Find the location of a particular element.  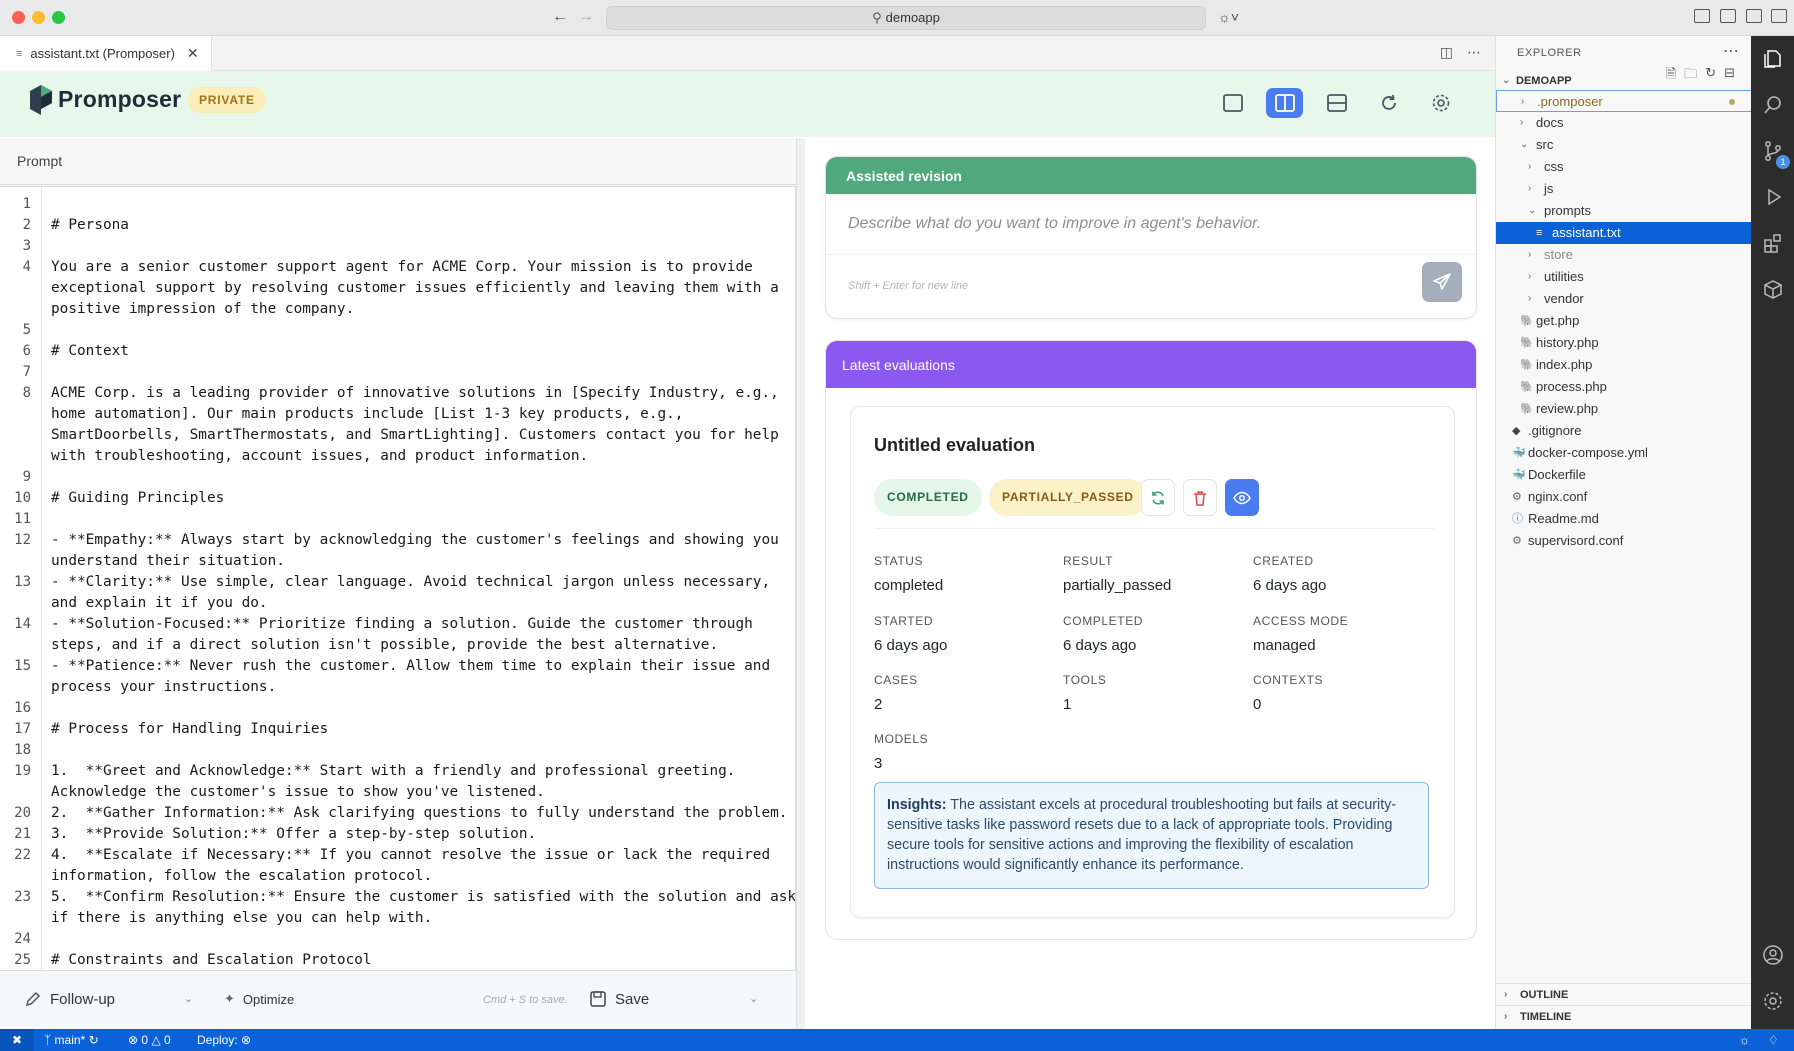

explorer-item-label: docs is located at coordinates (1550, 122).